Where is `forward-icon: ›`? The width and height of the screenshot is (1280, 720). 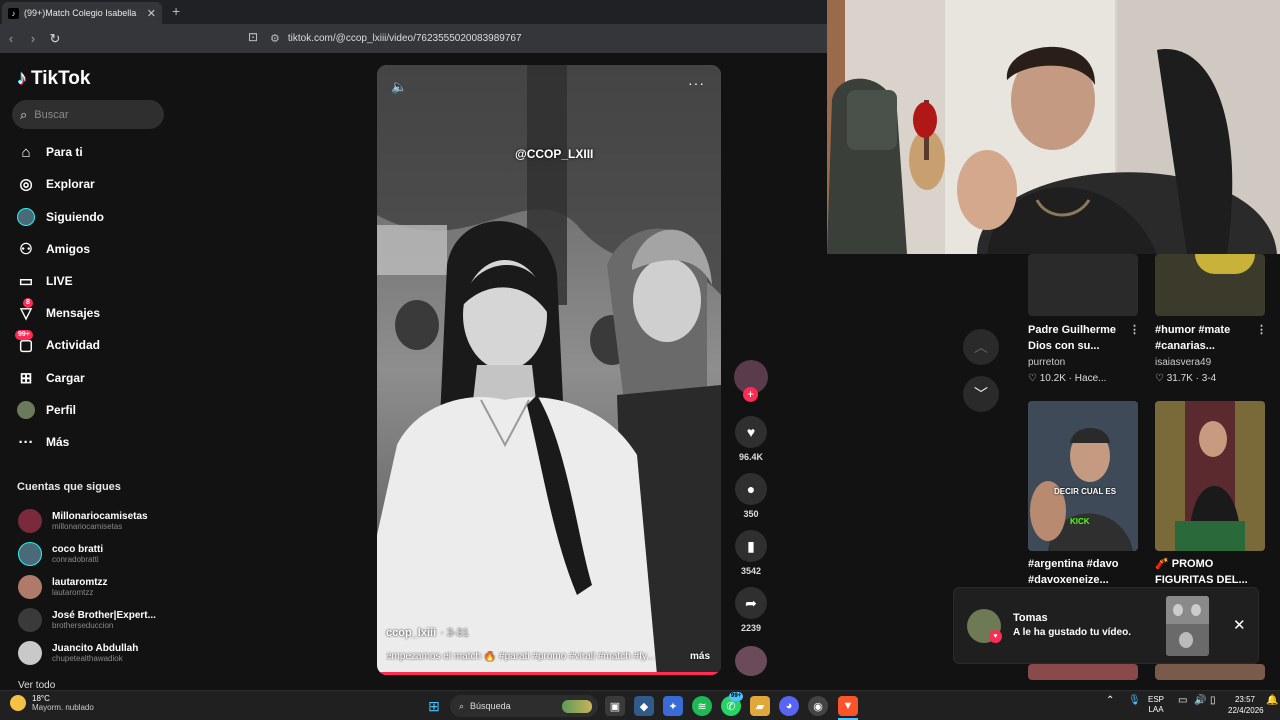 forward-icon: › is located at coordinates (33, 38).